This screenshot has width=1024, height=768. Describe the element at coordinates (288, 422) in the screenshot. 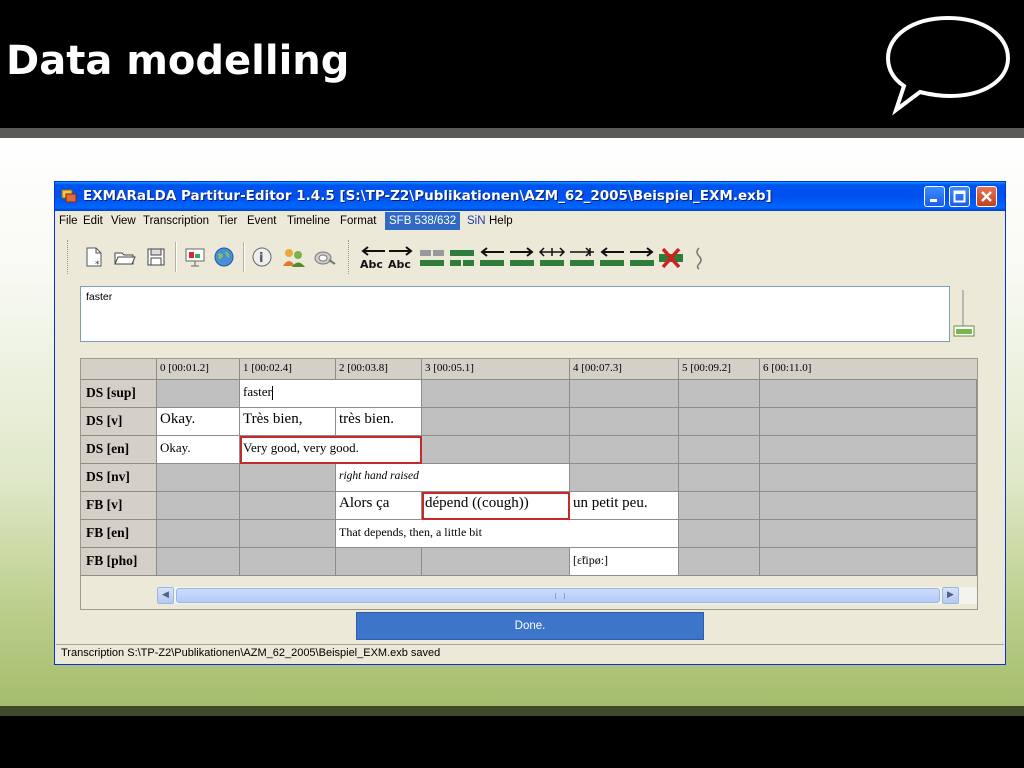

I see `event-cell: Très bien,` at that location.